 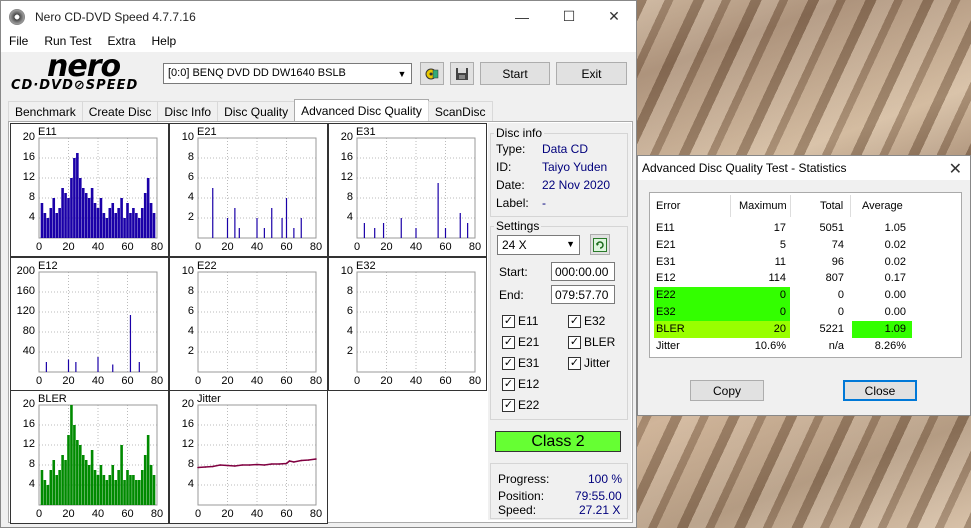 I want to click on checkbox-e31: ✓ E31, so click(x=520, y=363).